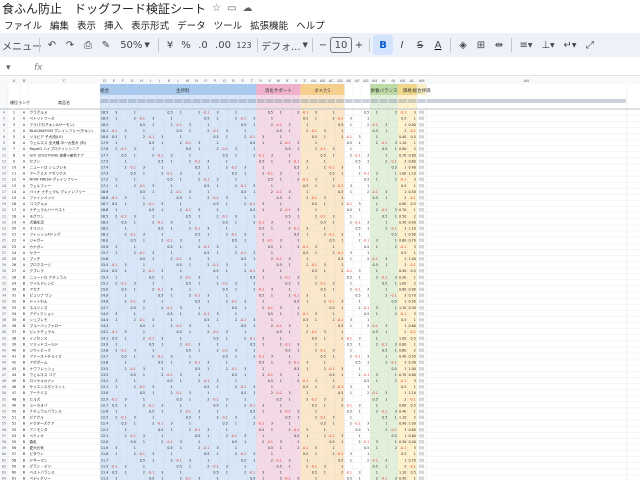  What do you see at coordinates (14, 247) in the screenshot?
I see `rank-number-cell: 23` at bounding box center [14, 247].